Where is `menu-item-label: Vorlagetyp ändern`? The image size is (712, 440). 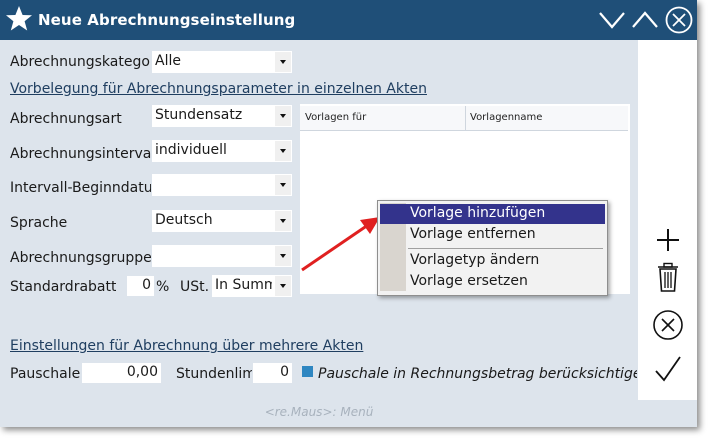 menu-item-label: Vorlagetyp ändern is located at coordinates (475, 260).